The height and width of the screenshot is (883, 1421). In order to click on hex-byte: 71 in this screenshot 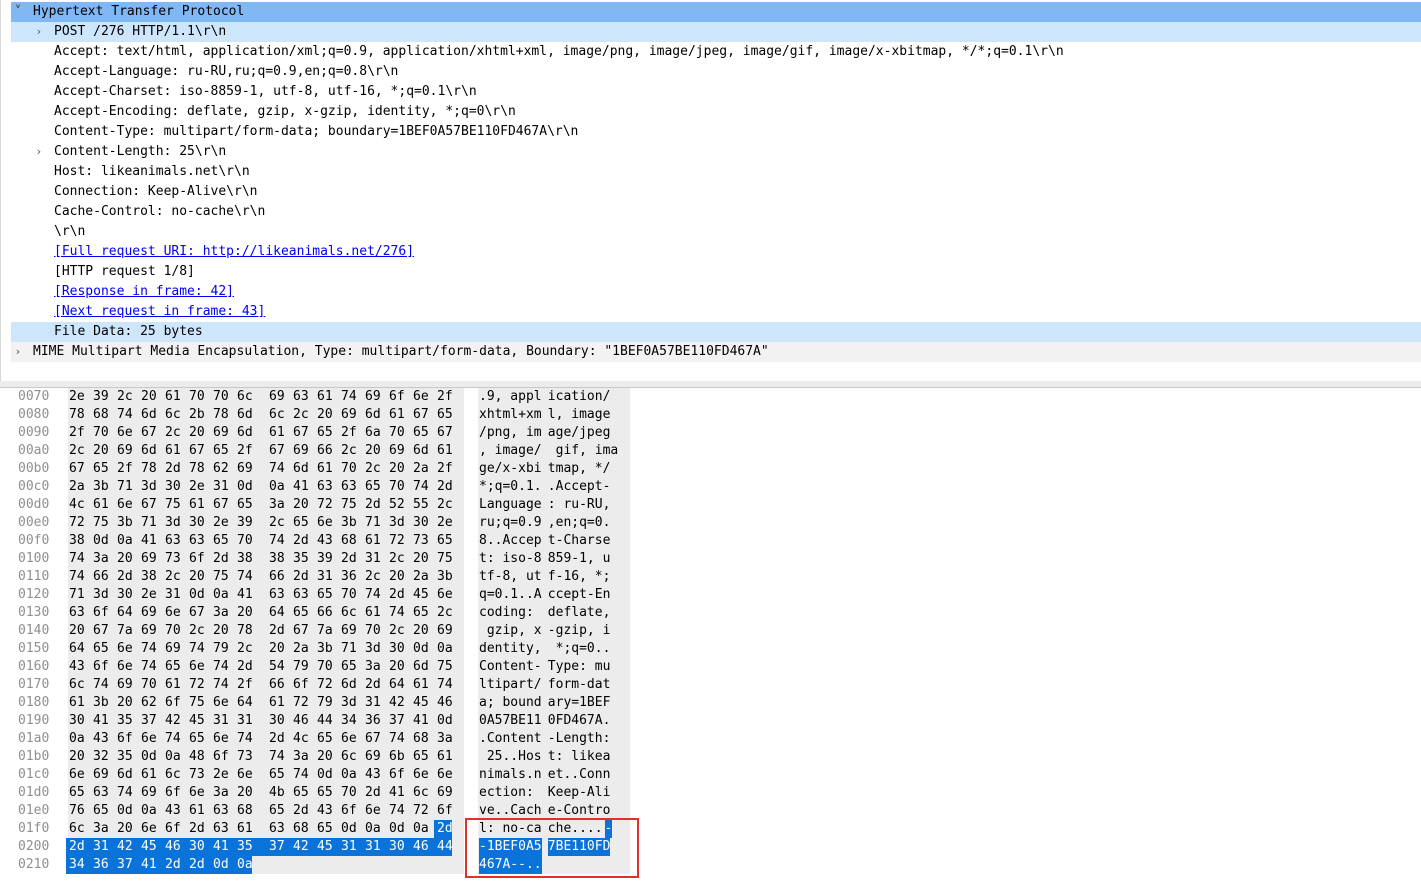, I will do `click(126, 487)`.